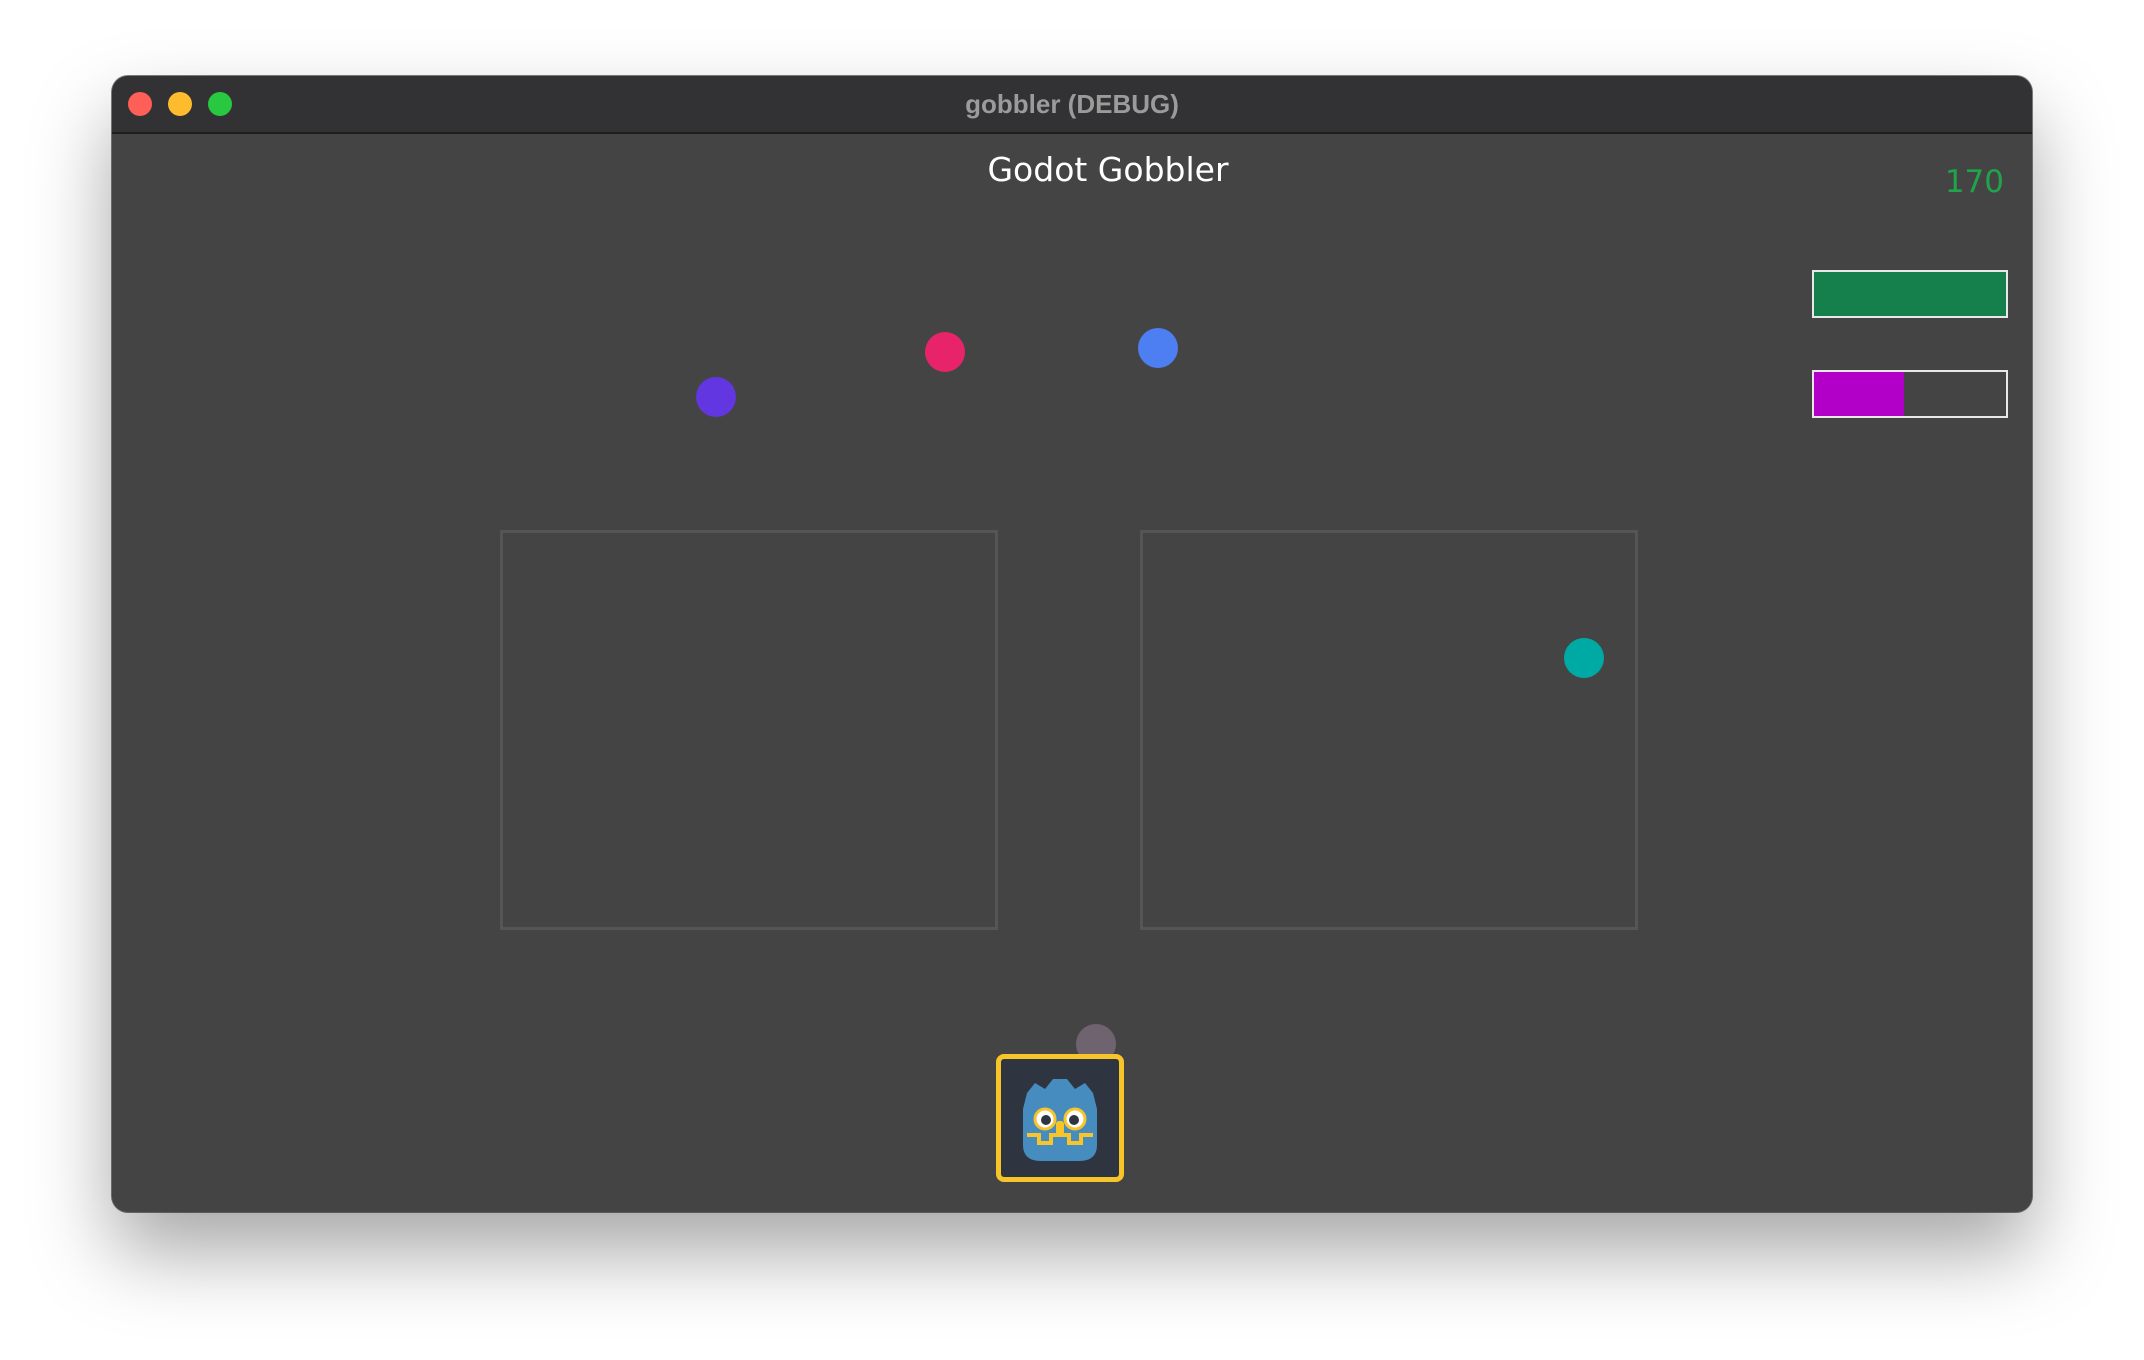 This screenshot has width=2144, height=1360. What do you see at coordinates (1910, 394) in the screenshot?
I see `magenta-bar` at bounding box center [1910, 394].